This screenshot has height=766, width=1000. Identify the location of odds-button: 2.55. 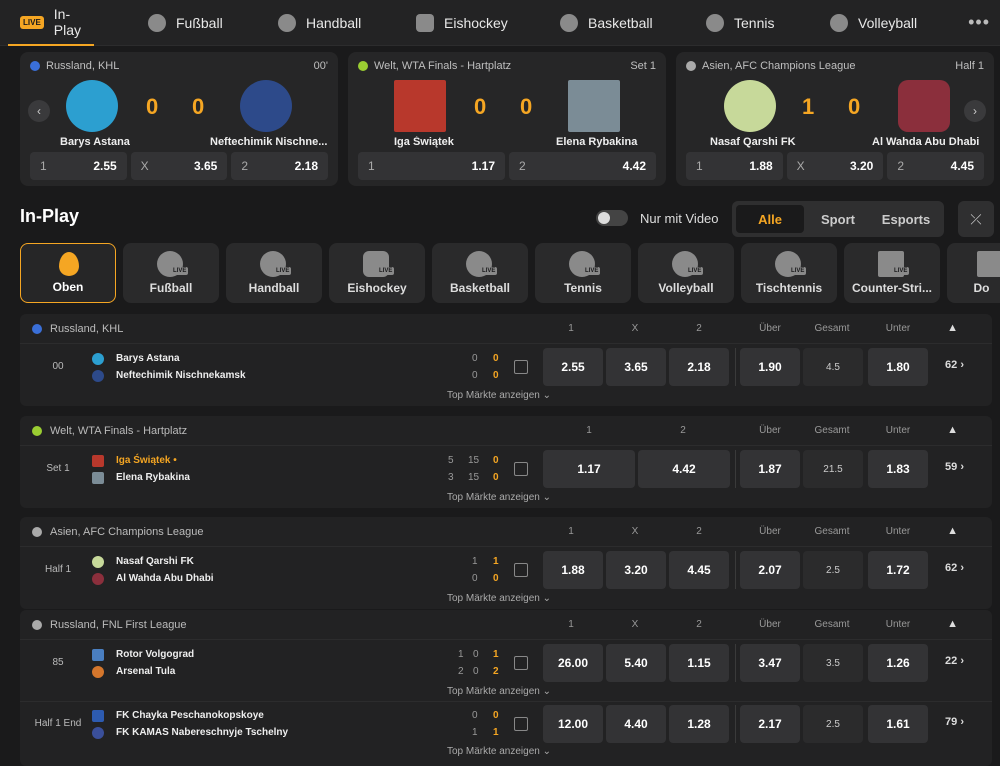
(573, 367).